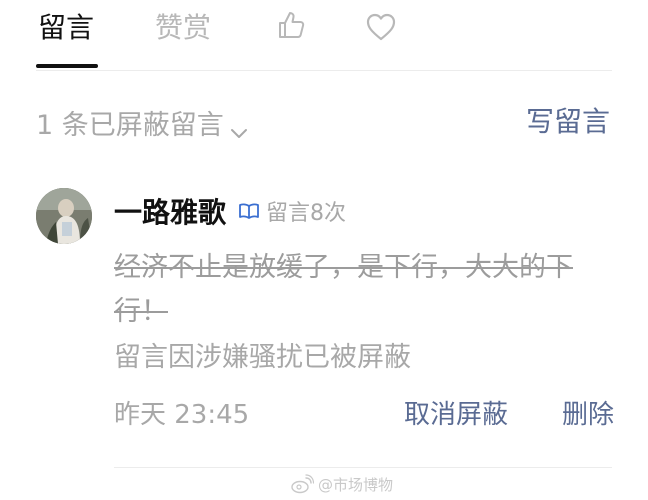 The image size is (648, 500). Describe the element at coordinates (324, 36) in the screenshot. I see `tab-bar: 留言 赞赏` at that location.